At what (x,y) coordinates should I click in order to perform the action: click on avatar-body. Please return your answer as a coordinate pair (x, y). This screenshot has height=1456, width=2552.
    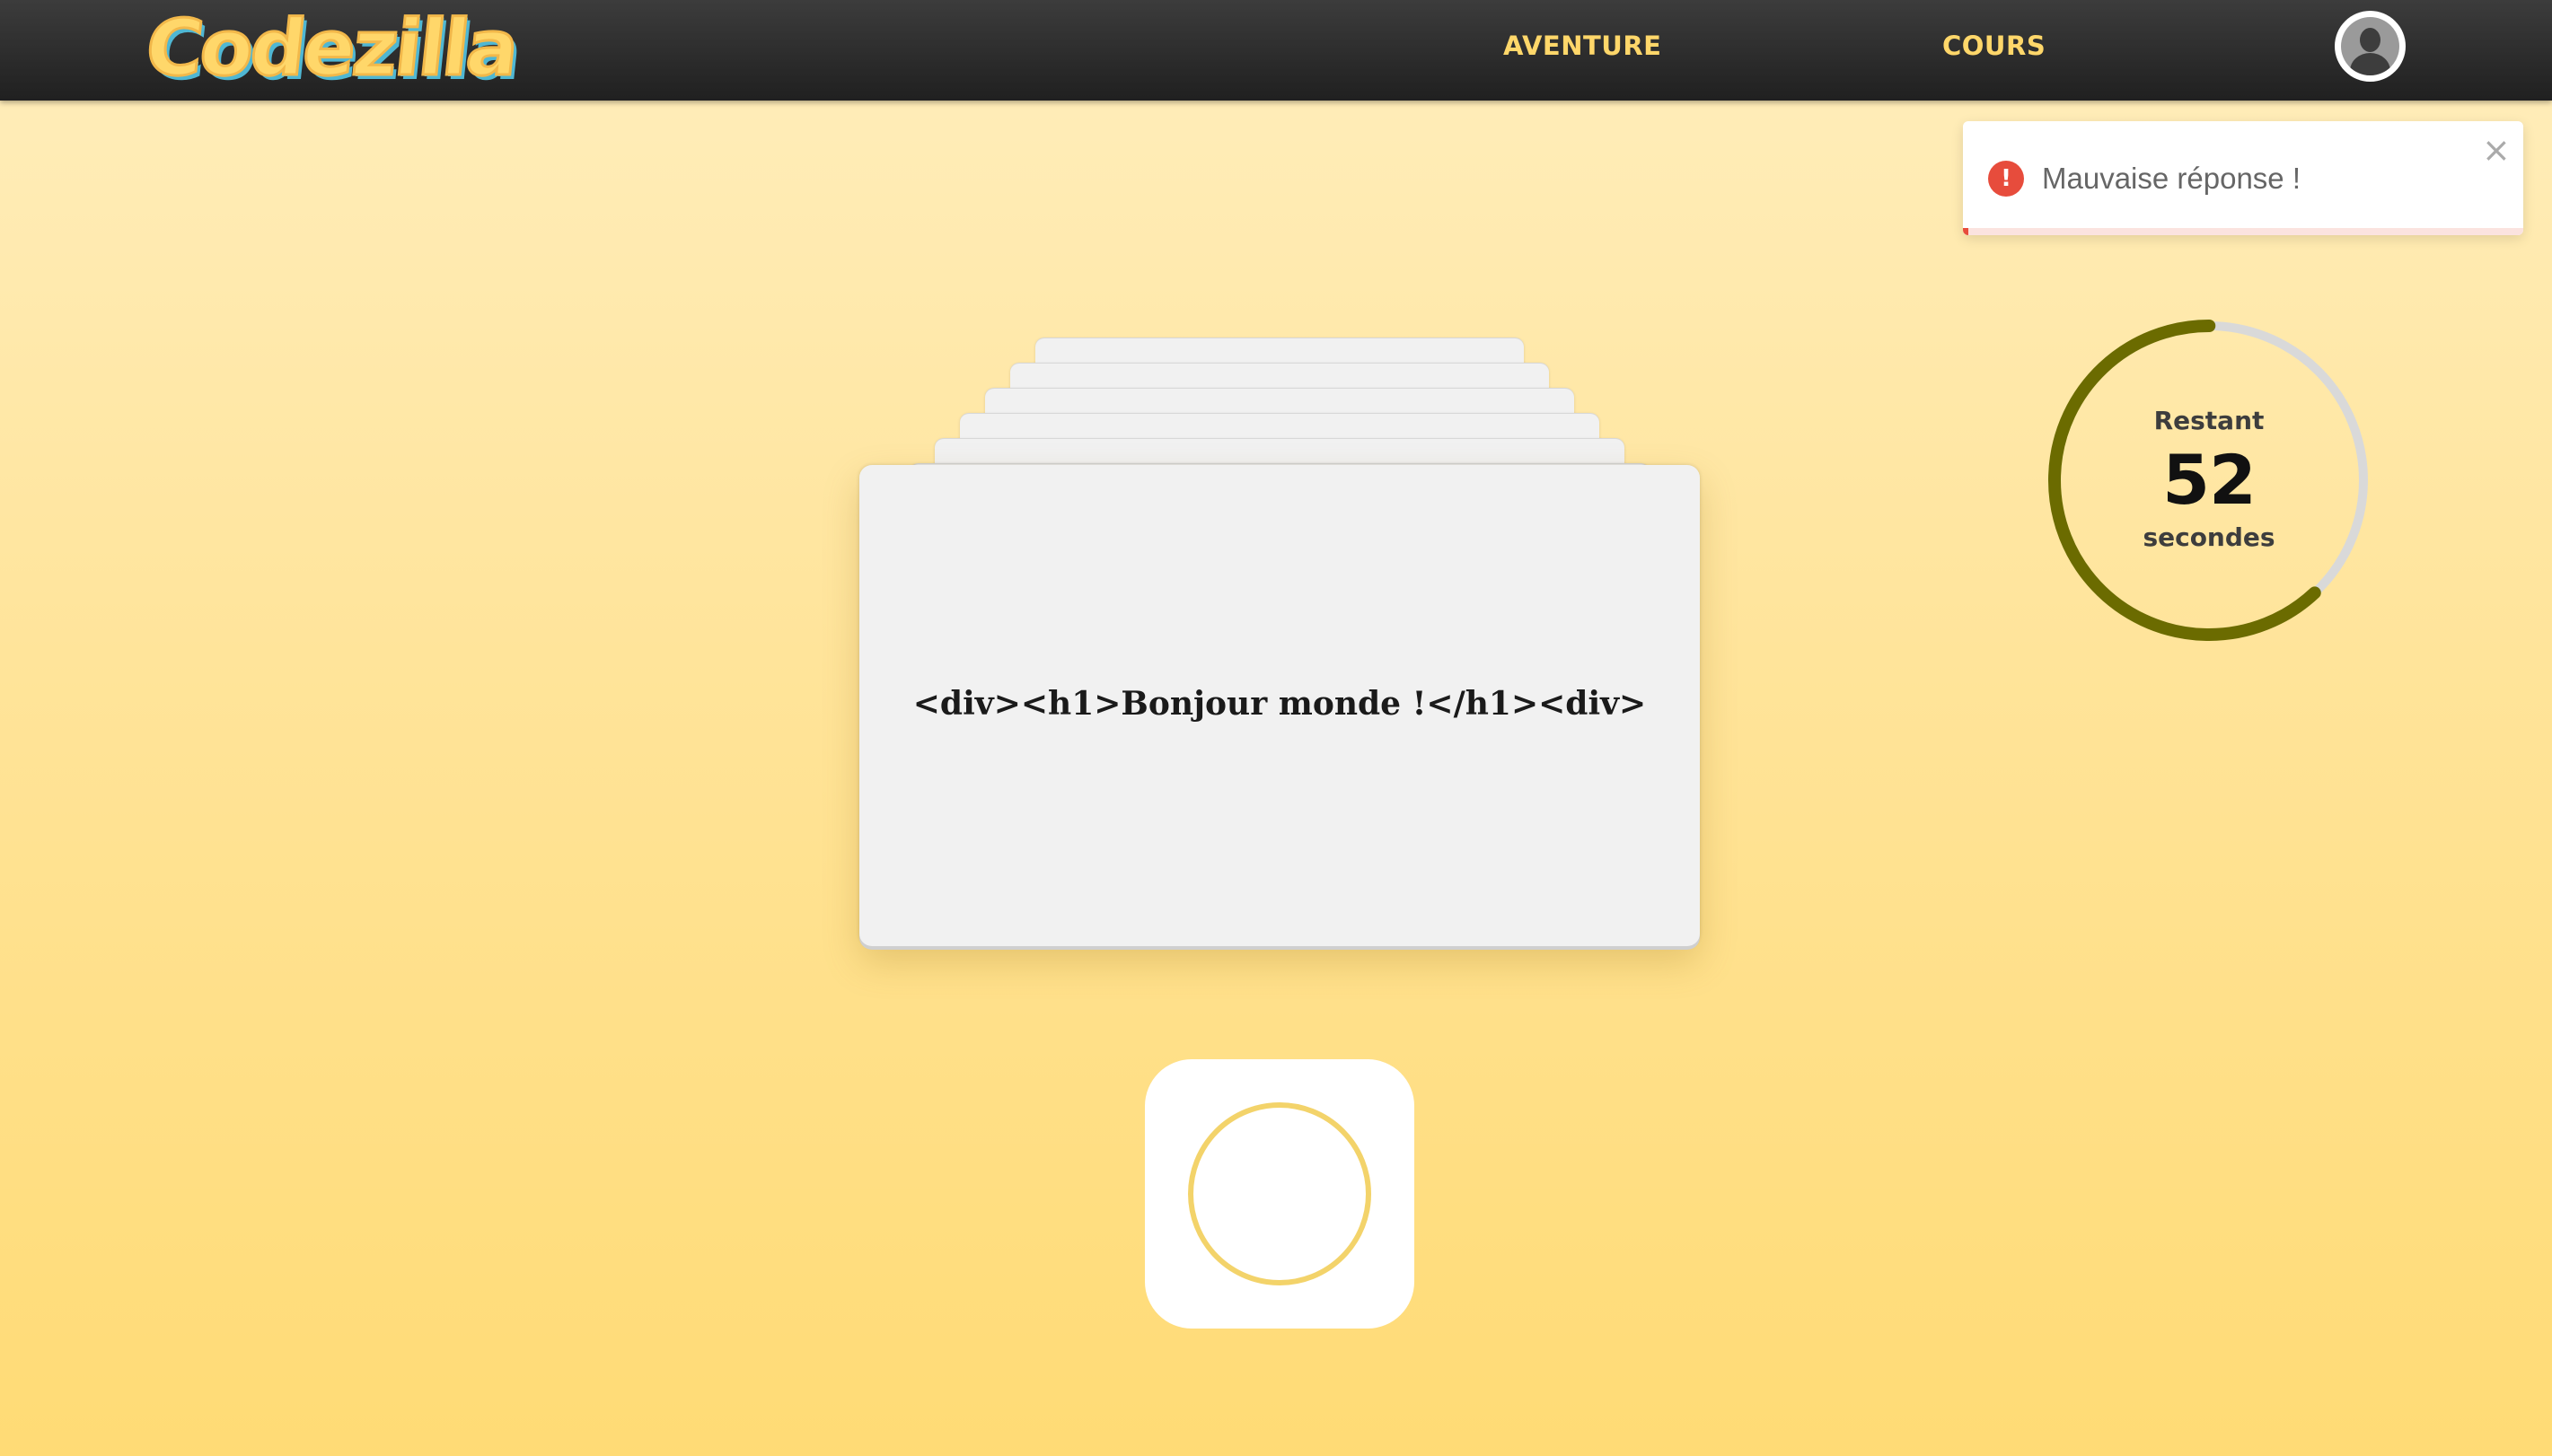
    Looking at the image, I should click on (2370, 64).